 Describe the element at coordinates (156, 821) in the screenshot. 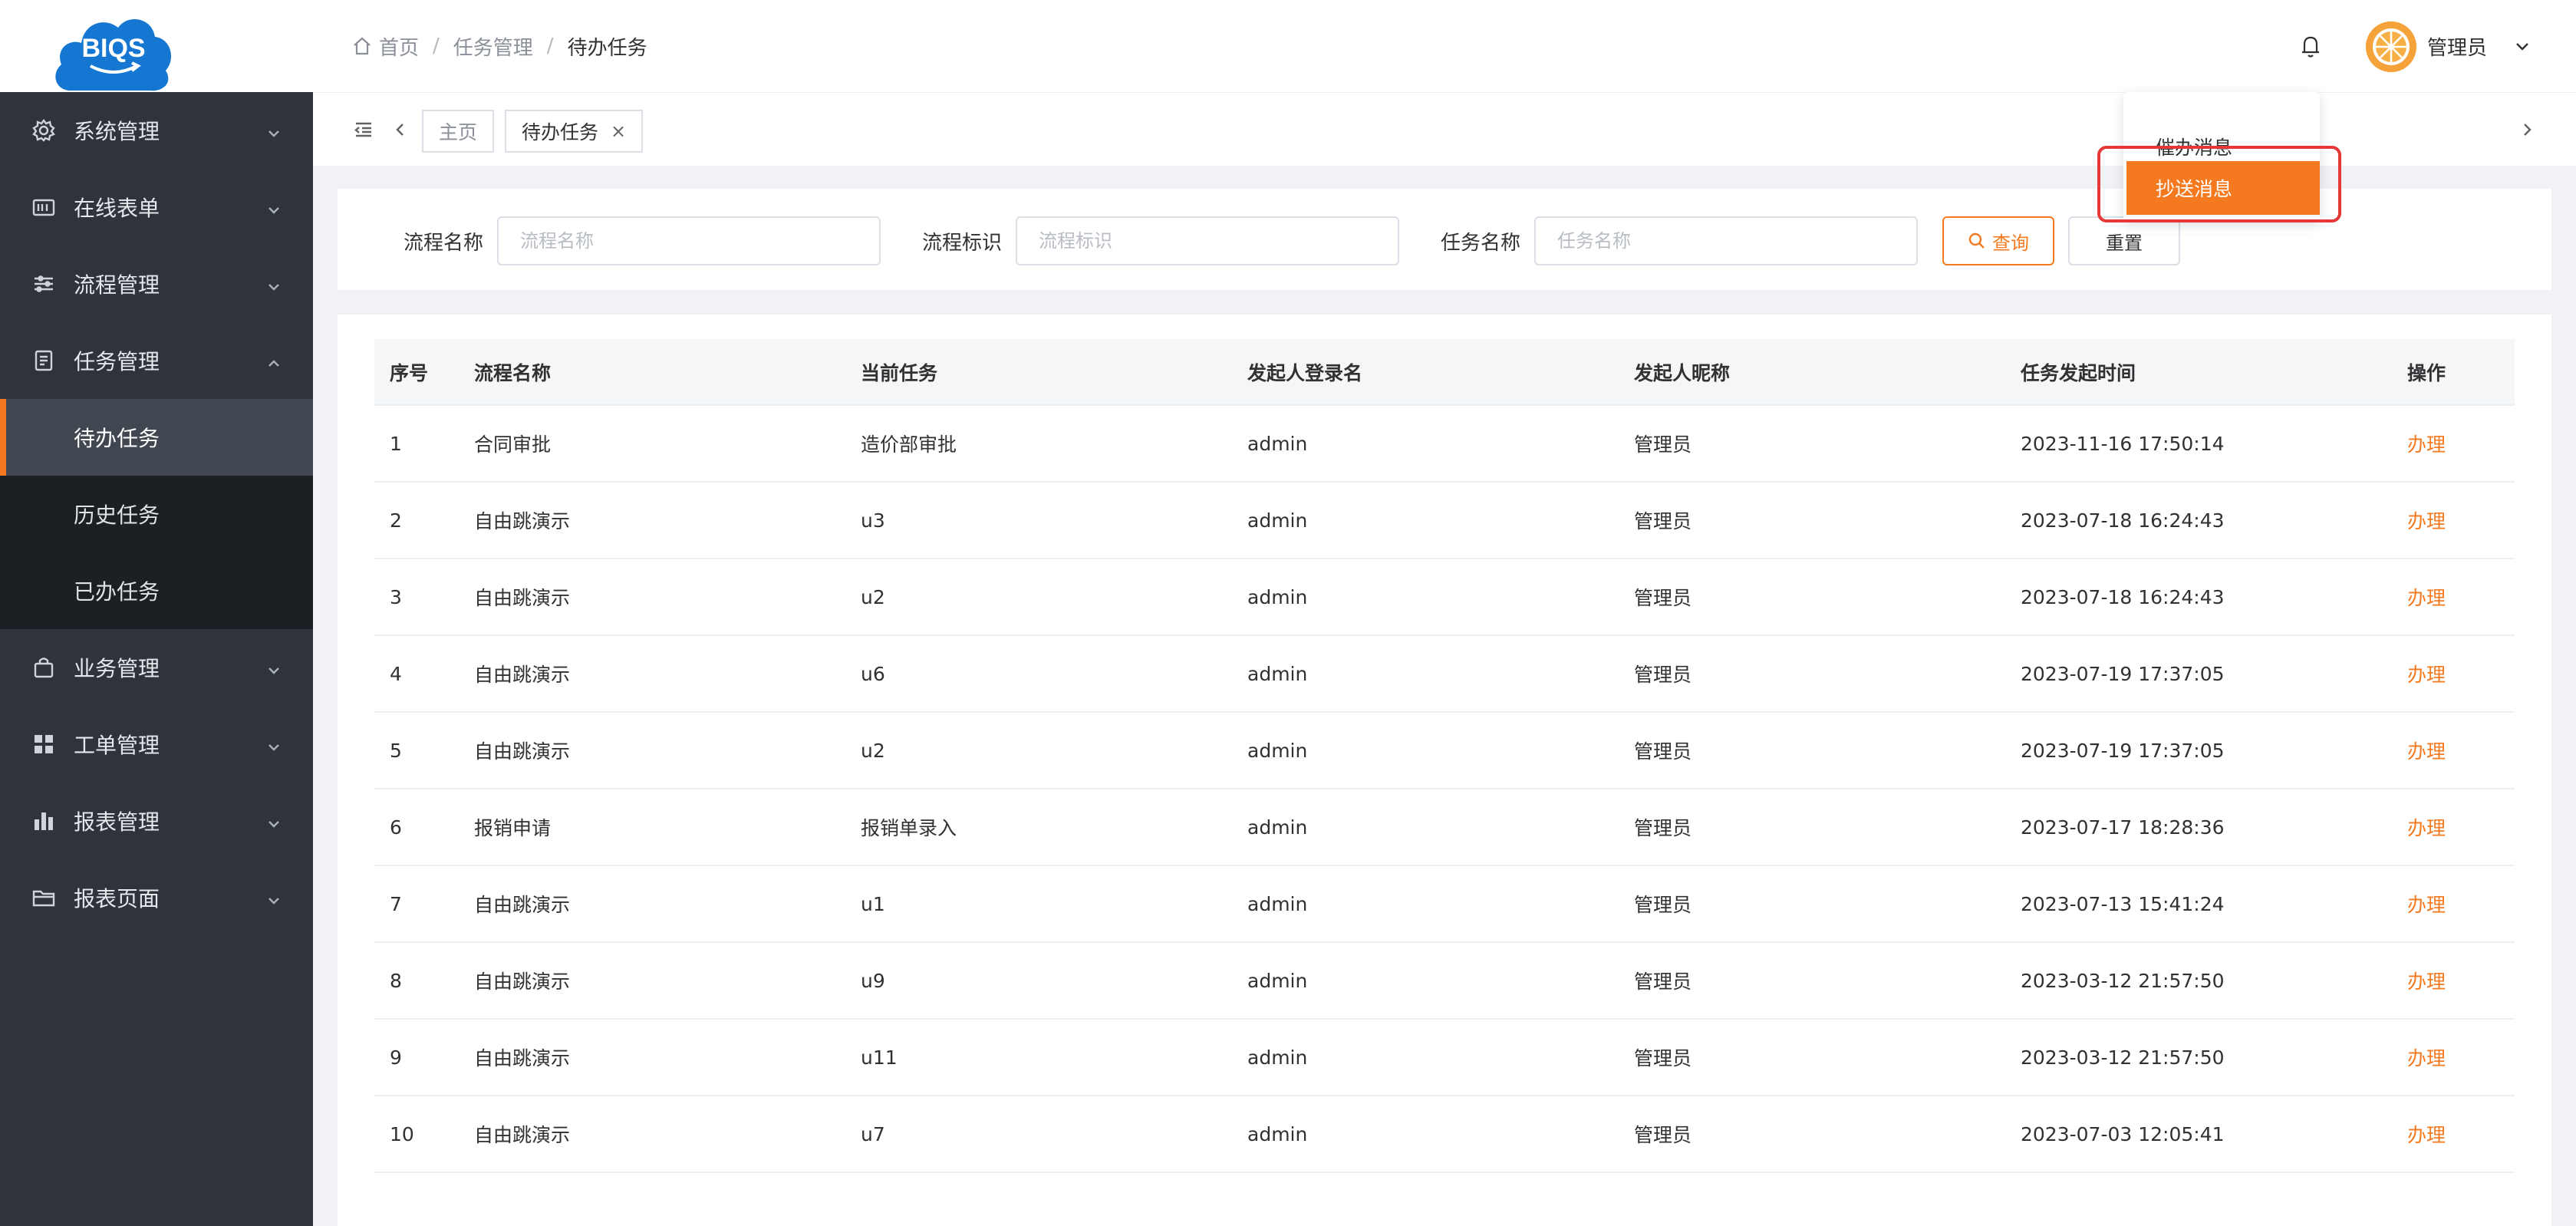

I see `sidebar-item-report: 报表管理` at that location.